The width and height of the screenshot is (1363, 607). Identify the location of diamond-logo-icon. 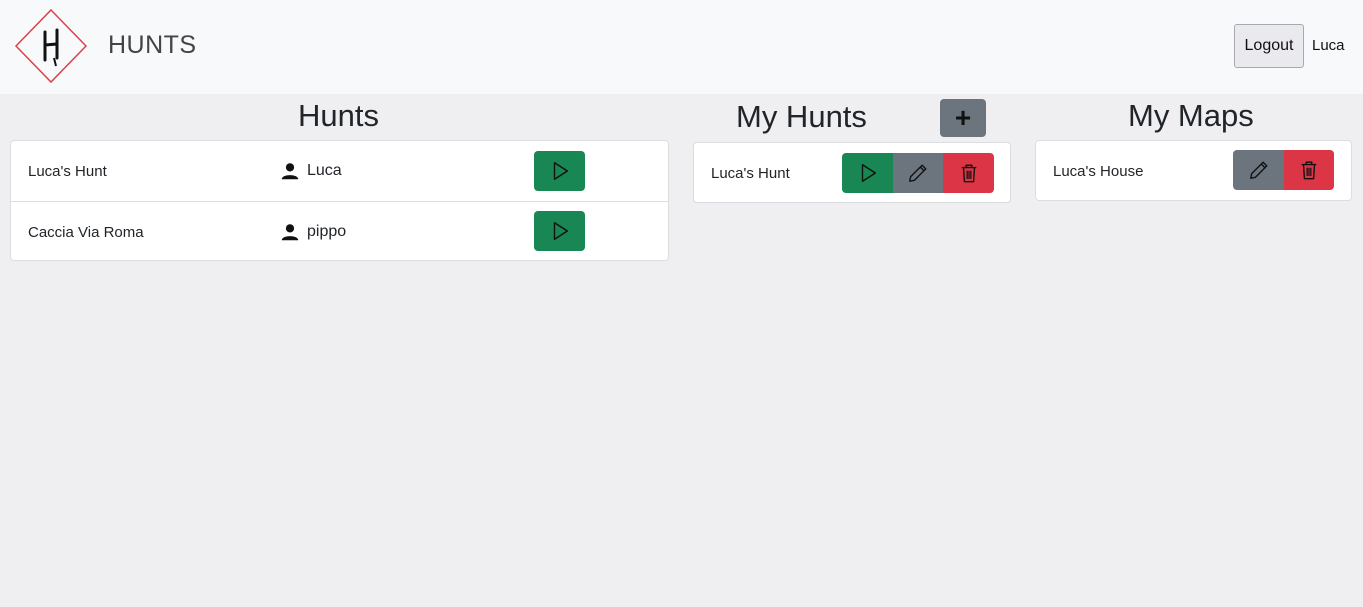
(51, 46).